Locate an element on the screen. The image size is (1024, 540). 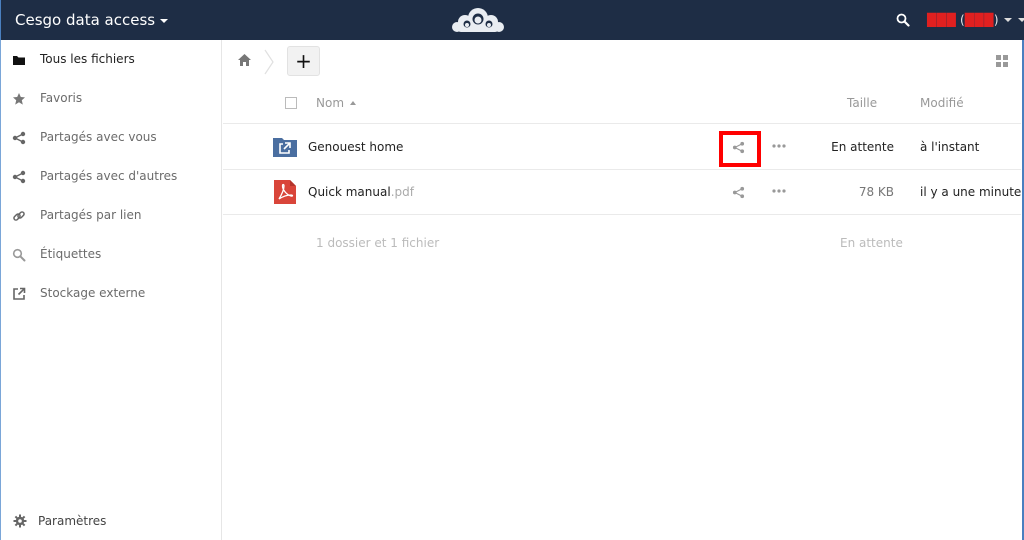
link-icon is located at coordinates (19, 216).